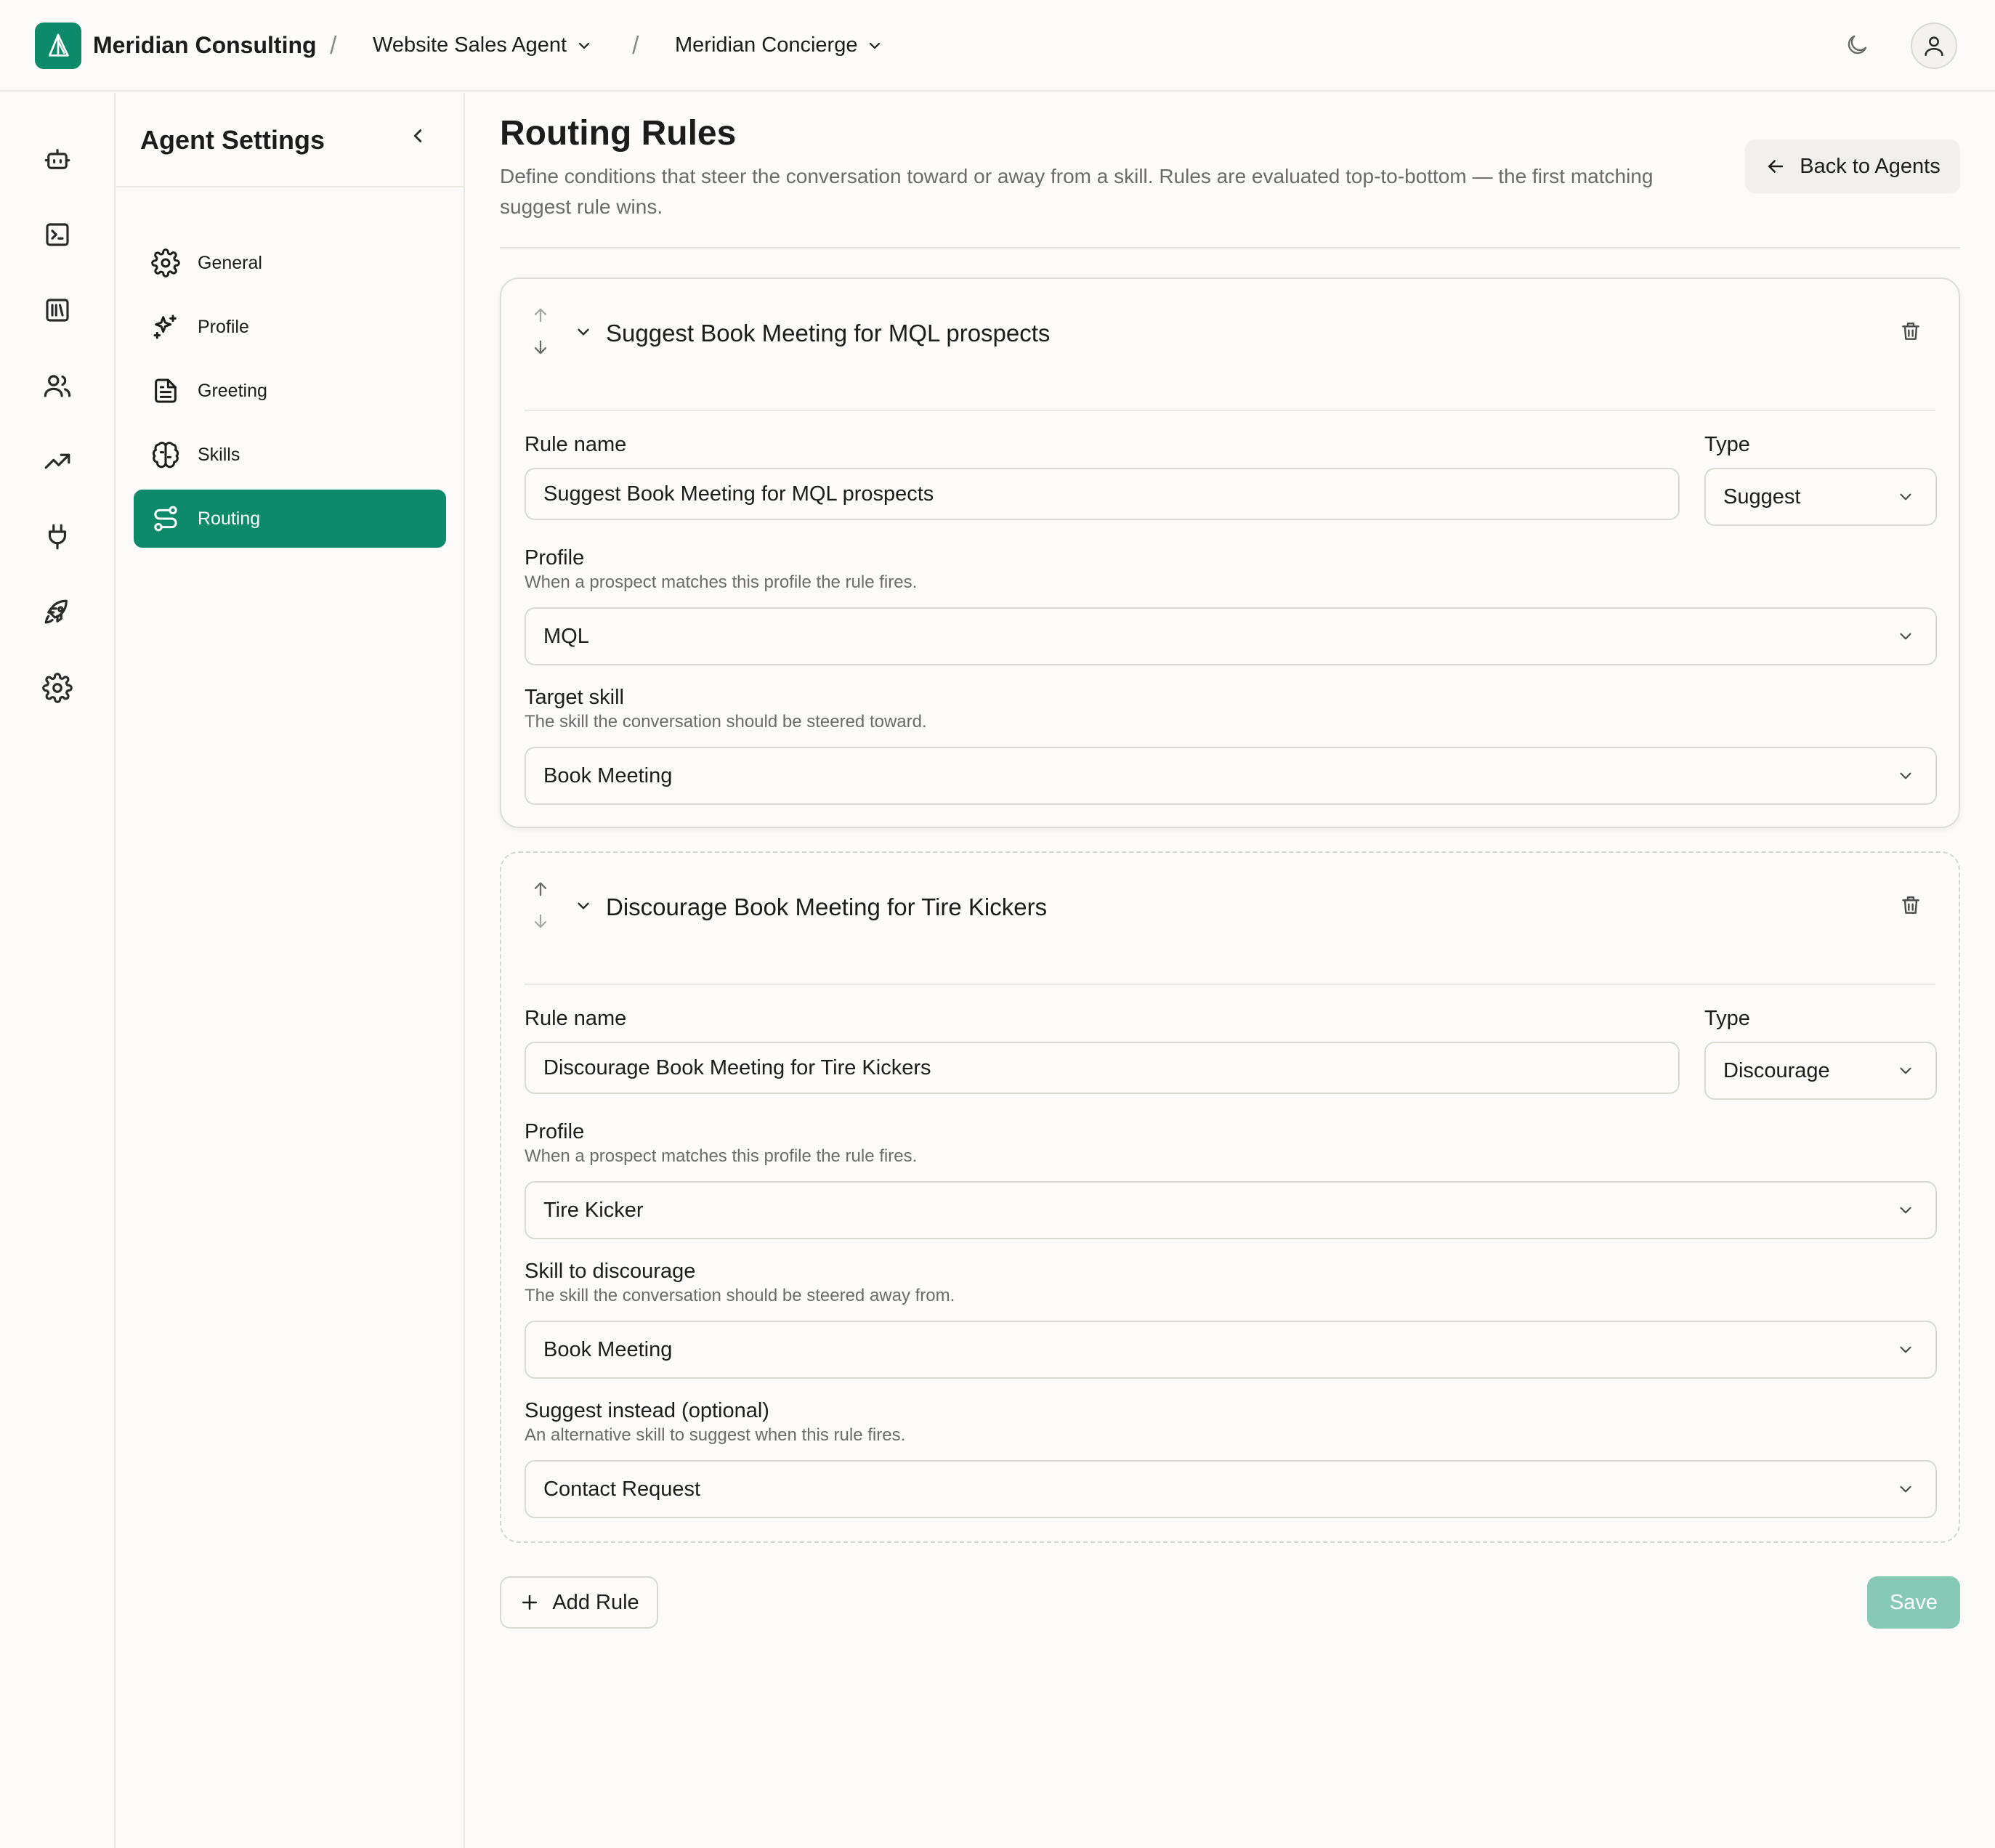  What do you see at coordinates (1913, 1602) in the screenshot?
I see `save-button: Save` at bounding box center [1913, 1602].